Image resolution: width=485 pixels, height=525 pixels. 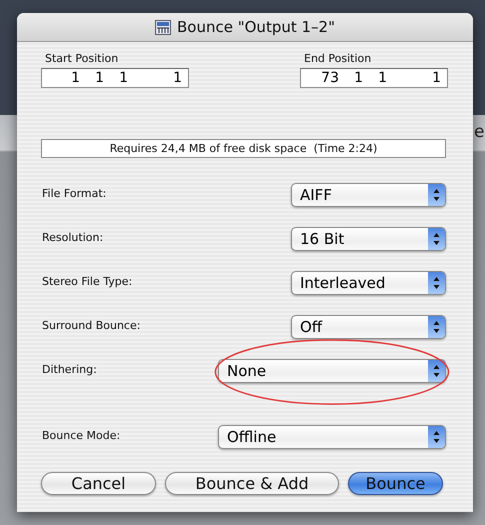 I want to click on position-field: 73 1 1 1, so click(x=374, y=78).